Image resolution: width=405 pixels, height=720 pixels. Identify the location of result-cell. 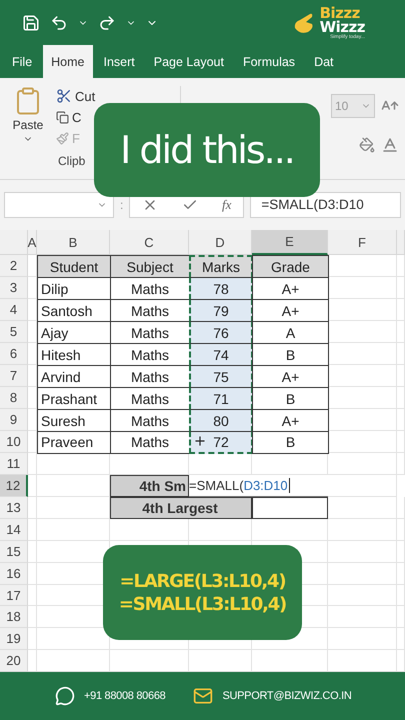
(290, 507).